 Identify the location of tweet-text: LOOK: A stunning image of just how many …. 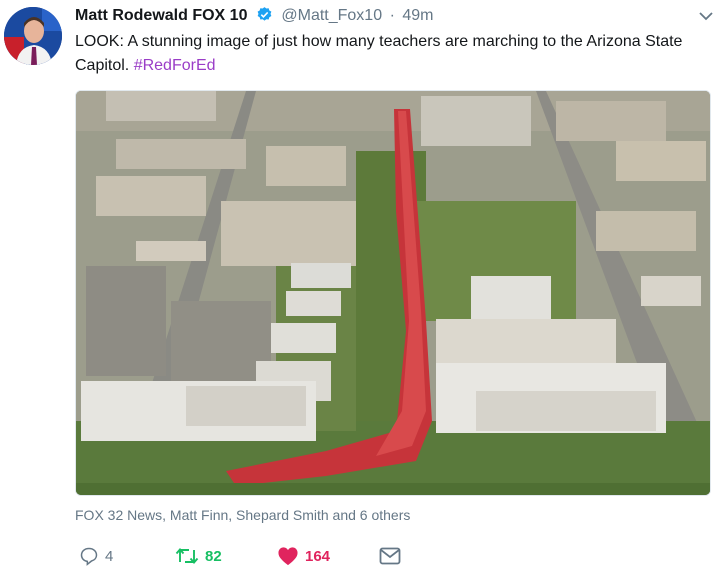
(390, 54).